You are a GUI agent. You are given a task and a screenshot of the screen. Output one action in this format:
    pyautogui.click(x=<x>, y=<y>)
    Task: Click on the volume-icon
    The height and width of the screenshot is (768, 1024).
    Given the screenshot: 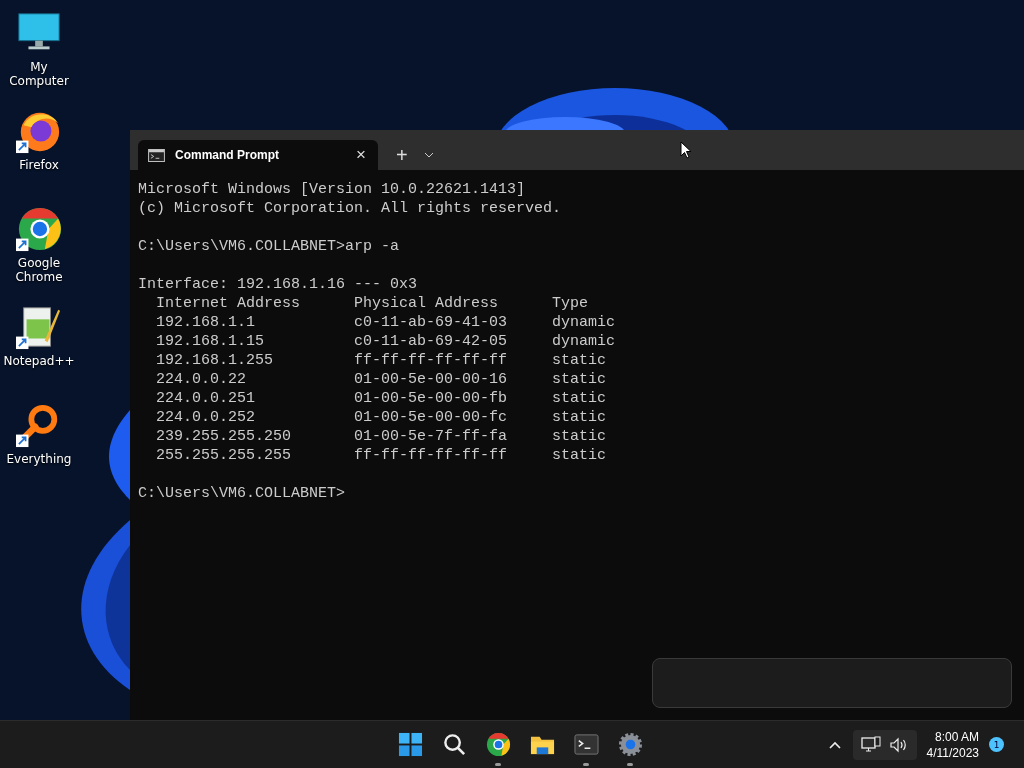 What is the action you would take?
    pyautogui.click(x=898, y=744)
    